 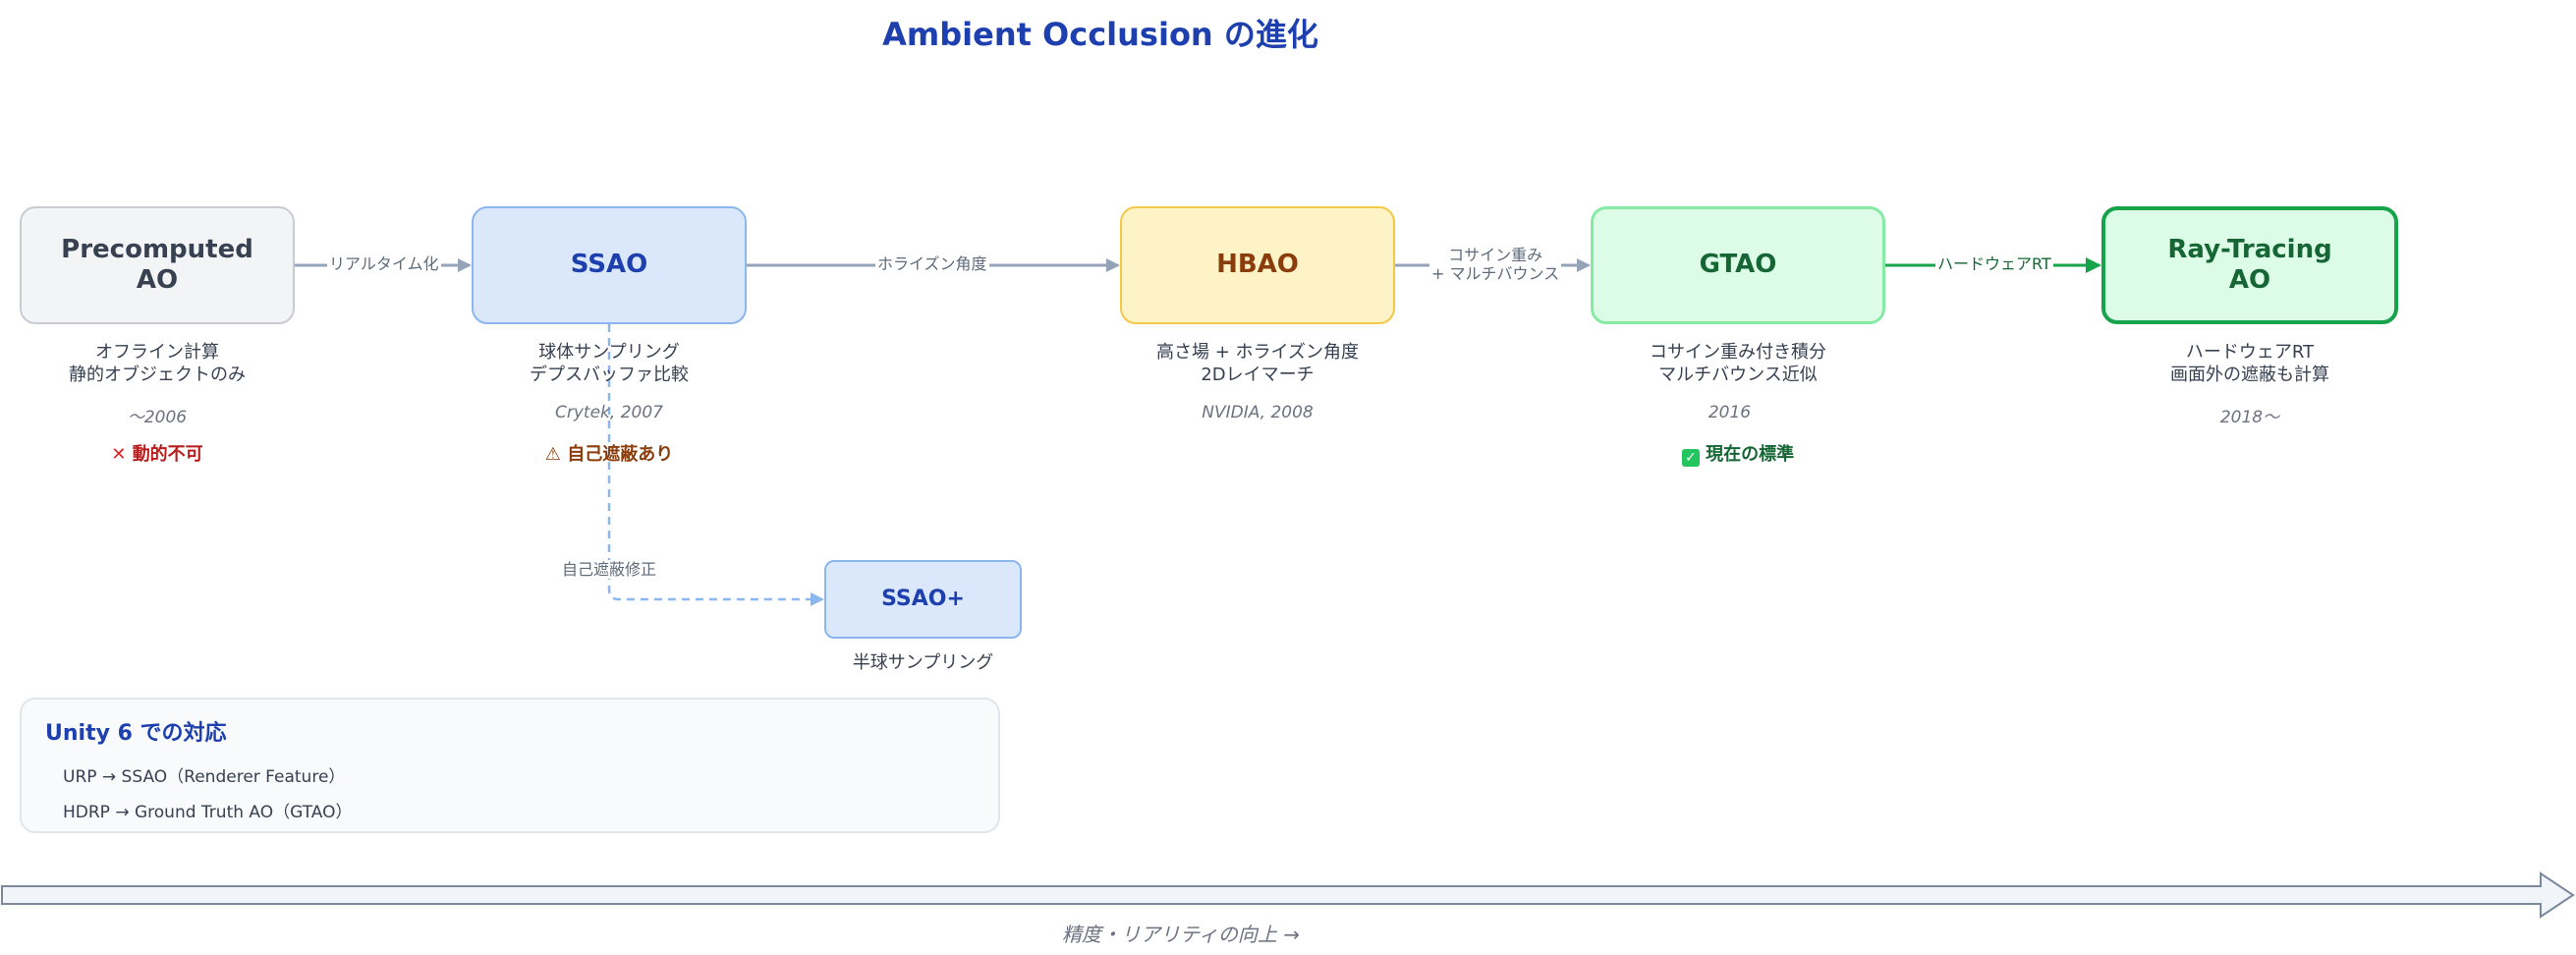 I want to click on edge-label-hardware-rt: ハードウェアRT, so click(x=1994, y=264).